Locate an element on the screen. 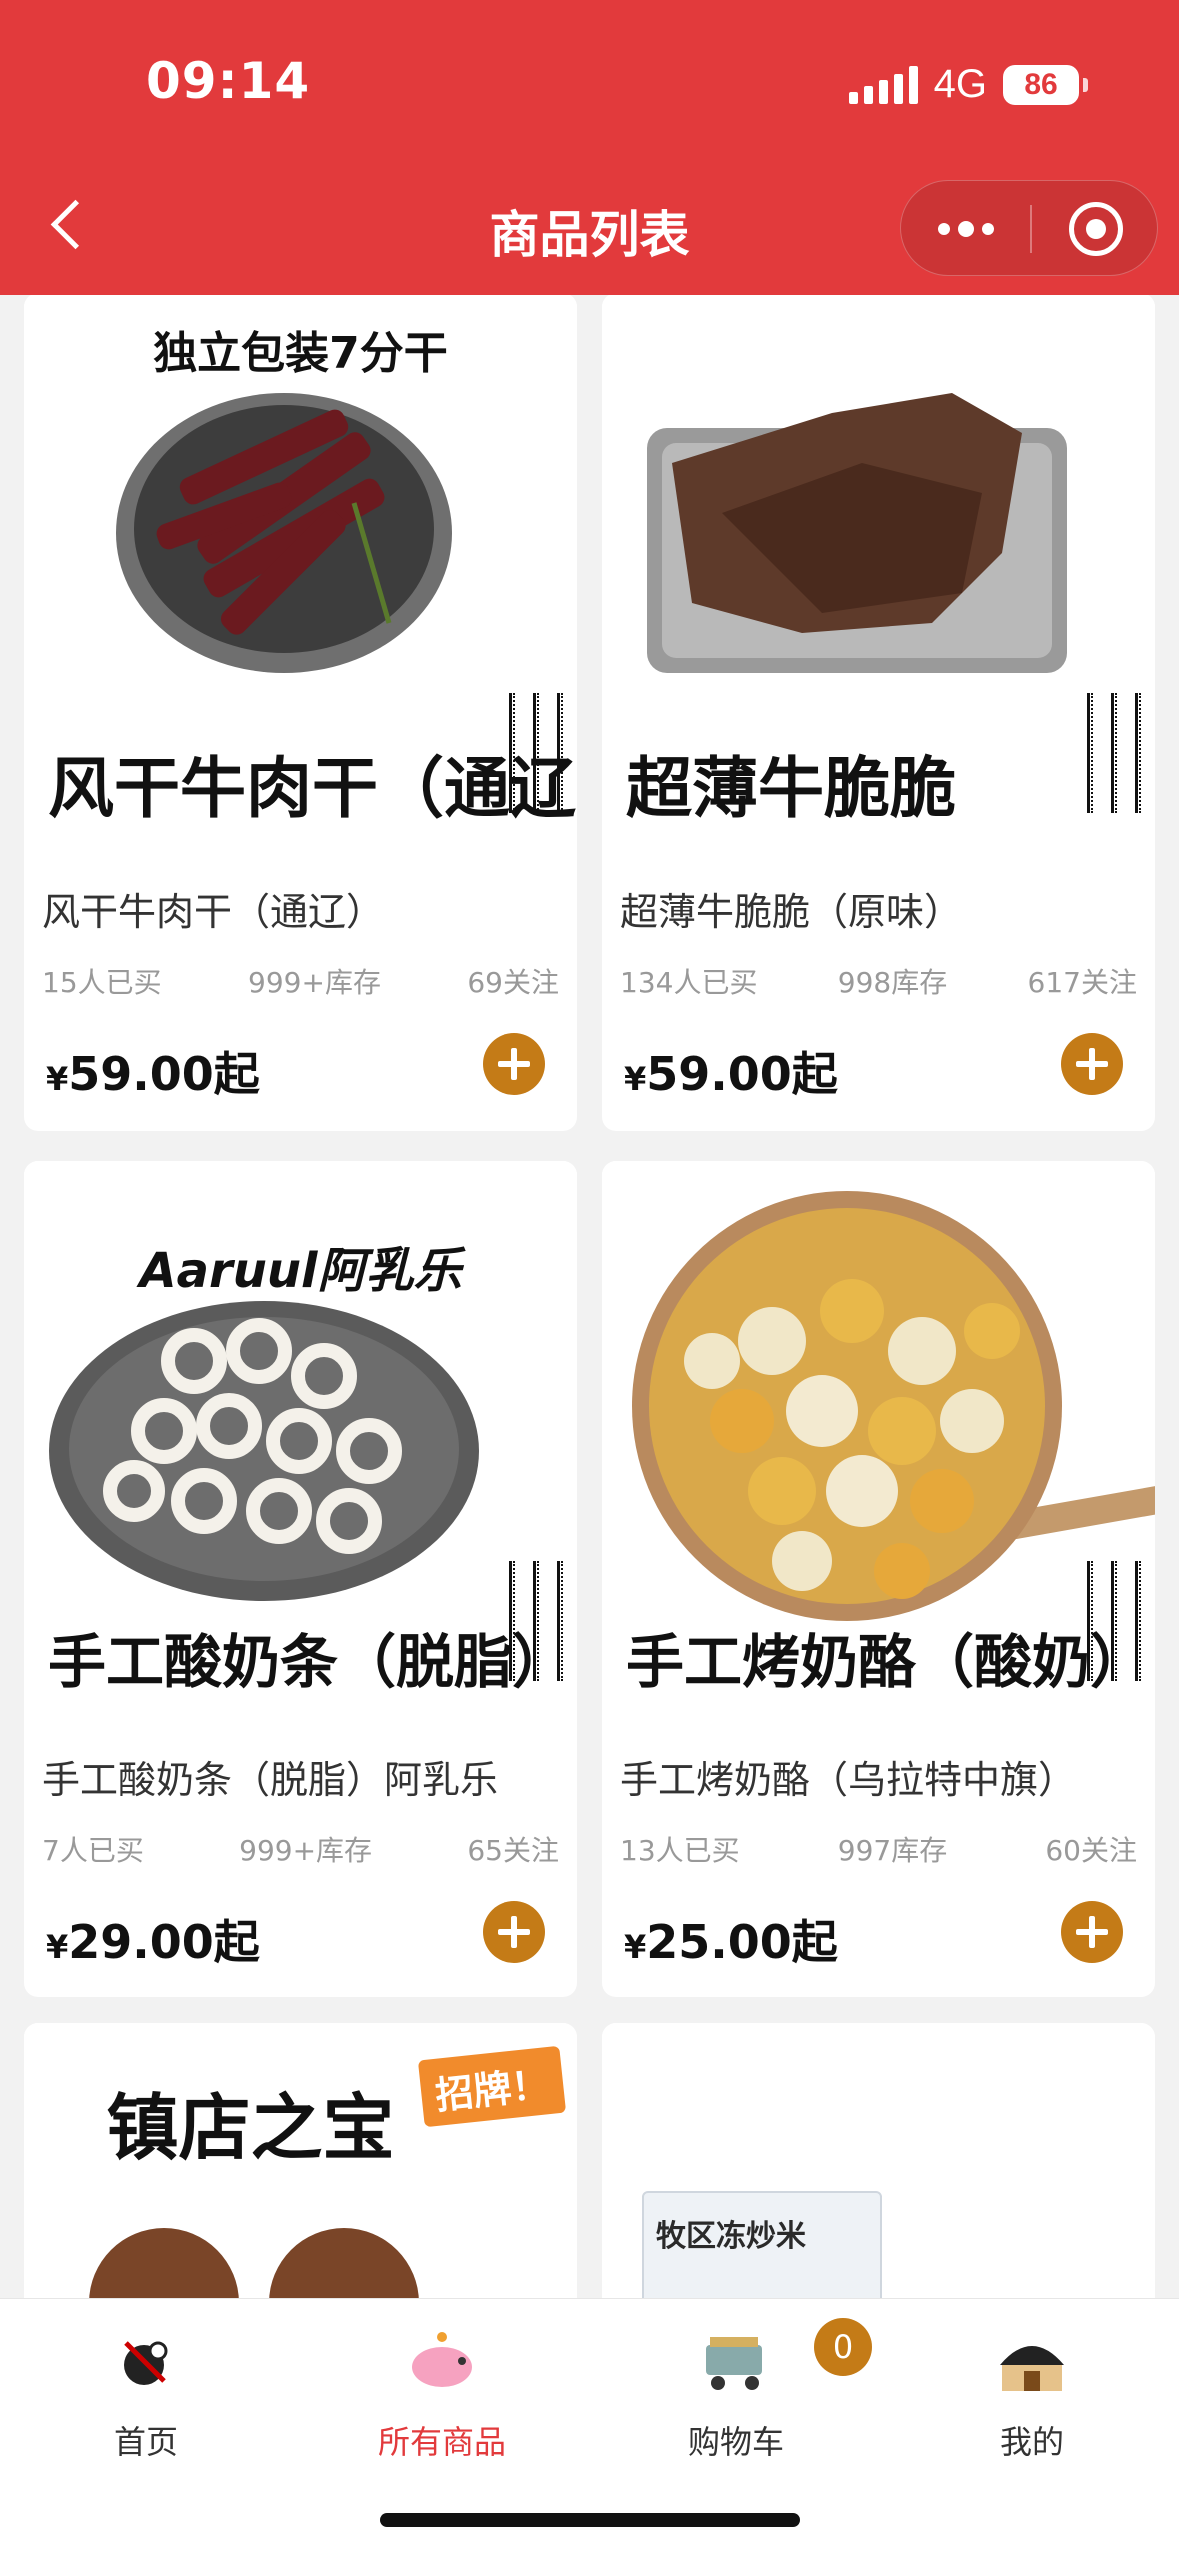  dessert-icon is located at coordinates (254, 2285).